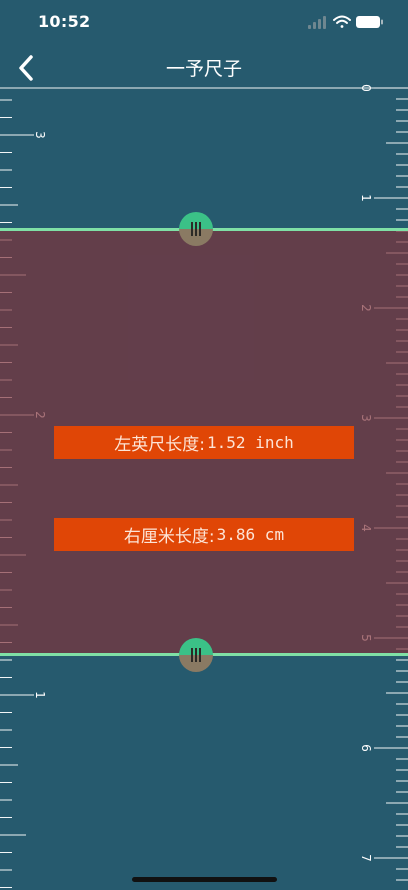 The image size is (408, 890). I want to click on top-drag-handle, so click(196, 229).